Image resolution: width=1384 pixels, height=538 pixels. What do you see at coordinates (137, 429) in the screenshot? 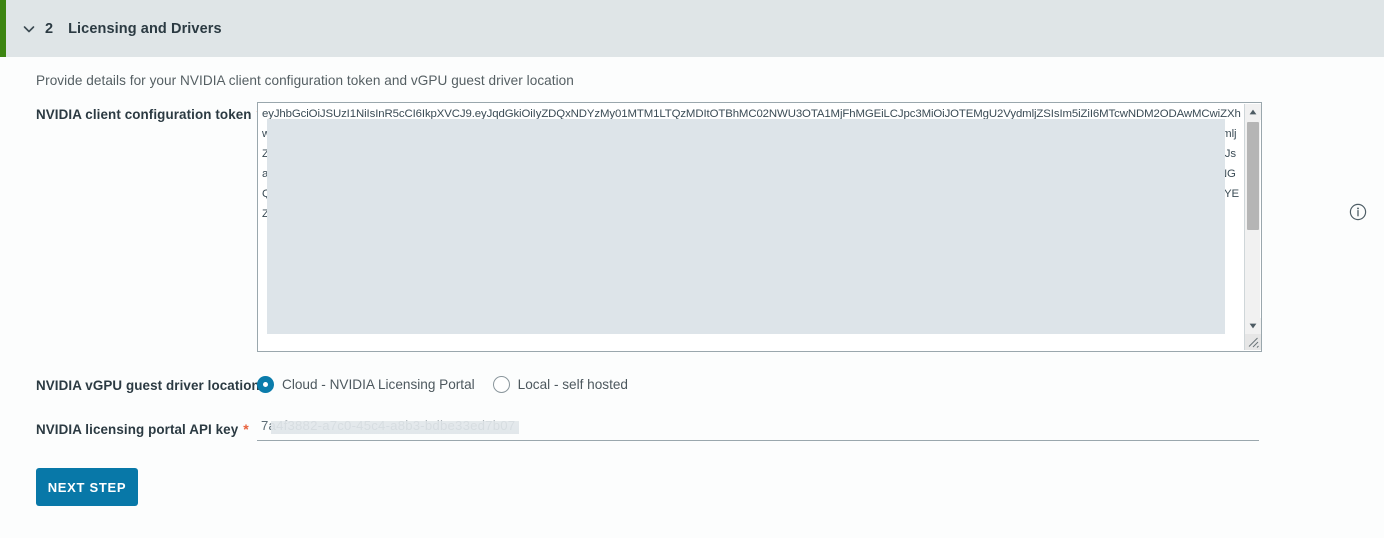
I see `api-key-label-text: NVIDIA licensing portal API key` at bounding box center [137, 429].